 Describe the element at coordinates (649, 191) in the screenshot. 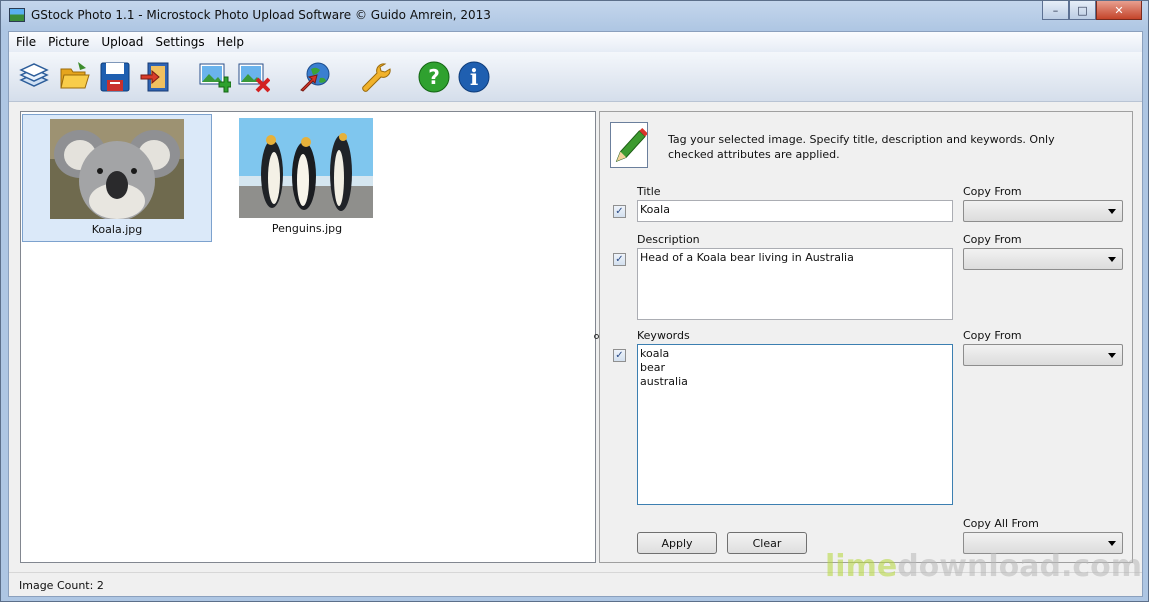

I see `title-label: Title` at that location.